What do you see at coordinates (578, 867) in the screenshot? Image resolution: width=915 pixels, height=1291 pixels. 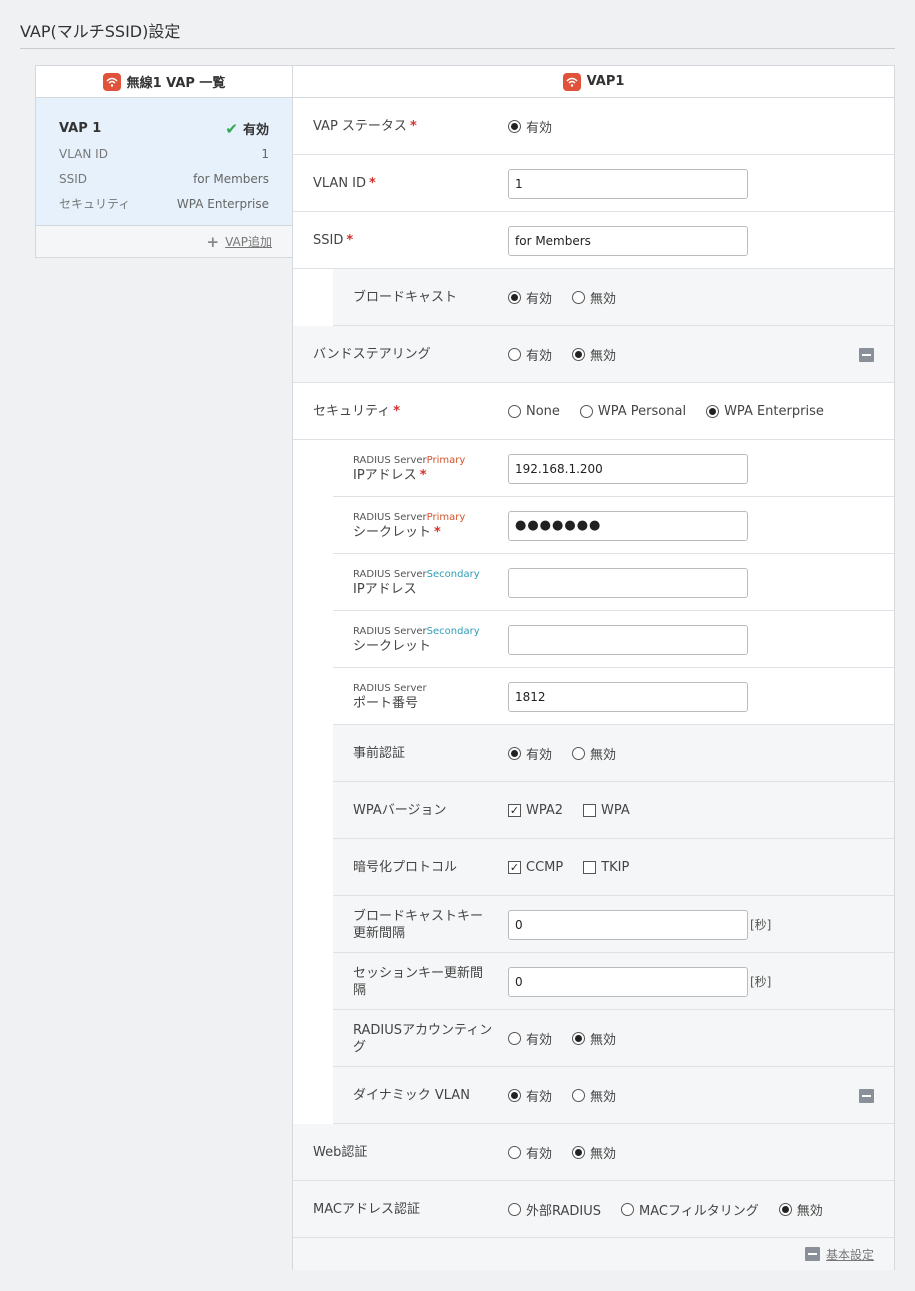 I see `row-control: ✓ CCMP TKIP` at bounding box center [578, 867].